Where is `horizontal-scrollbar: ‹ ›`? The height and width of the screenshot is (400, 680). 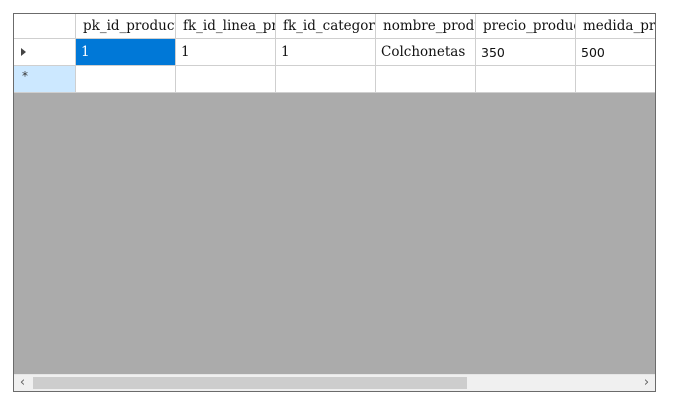 horizontal-scrollbar: ‹ › is located at coordinates (334, 382).